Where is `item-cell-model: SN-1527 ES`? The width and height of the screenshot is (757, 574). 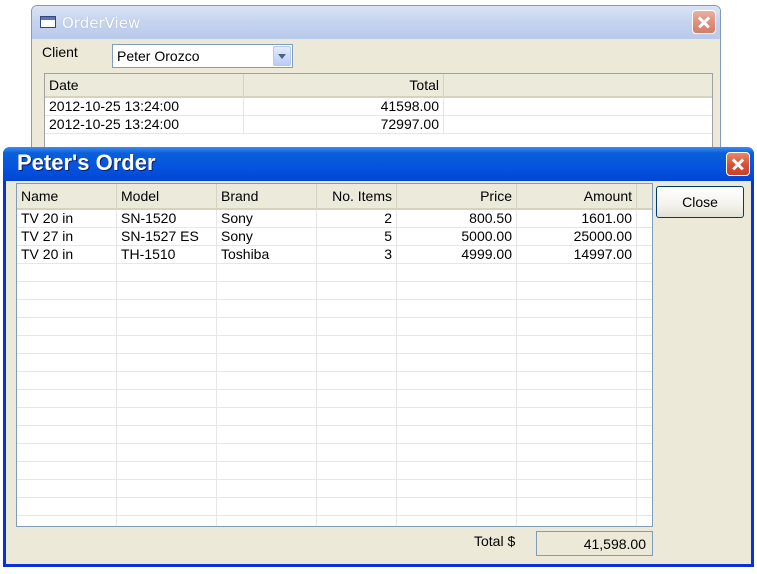
item-cell-model: SN-1527 ES is located at coordinates (167, 236).